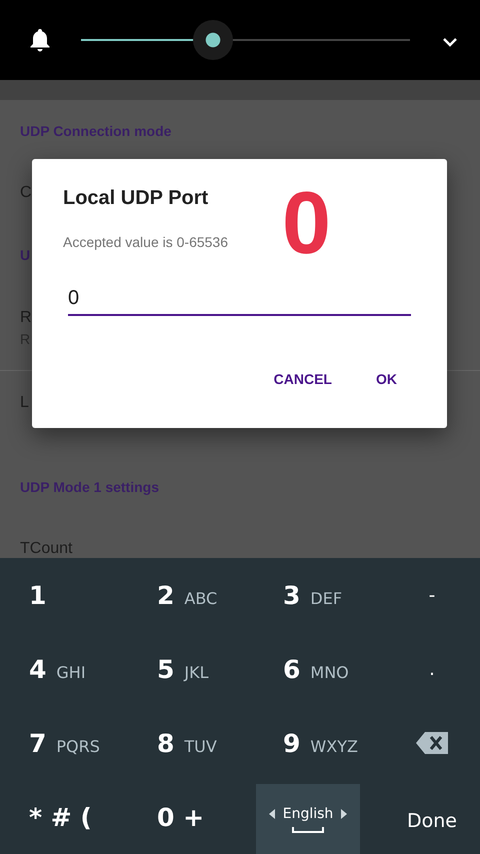 The width and height of the screenshot is (480, 854). What do you see at coordinates (57, 669) in the screenshot?
I see `keyboard-key: 4 GHI` at bounding box center [57, 669].